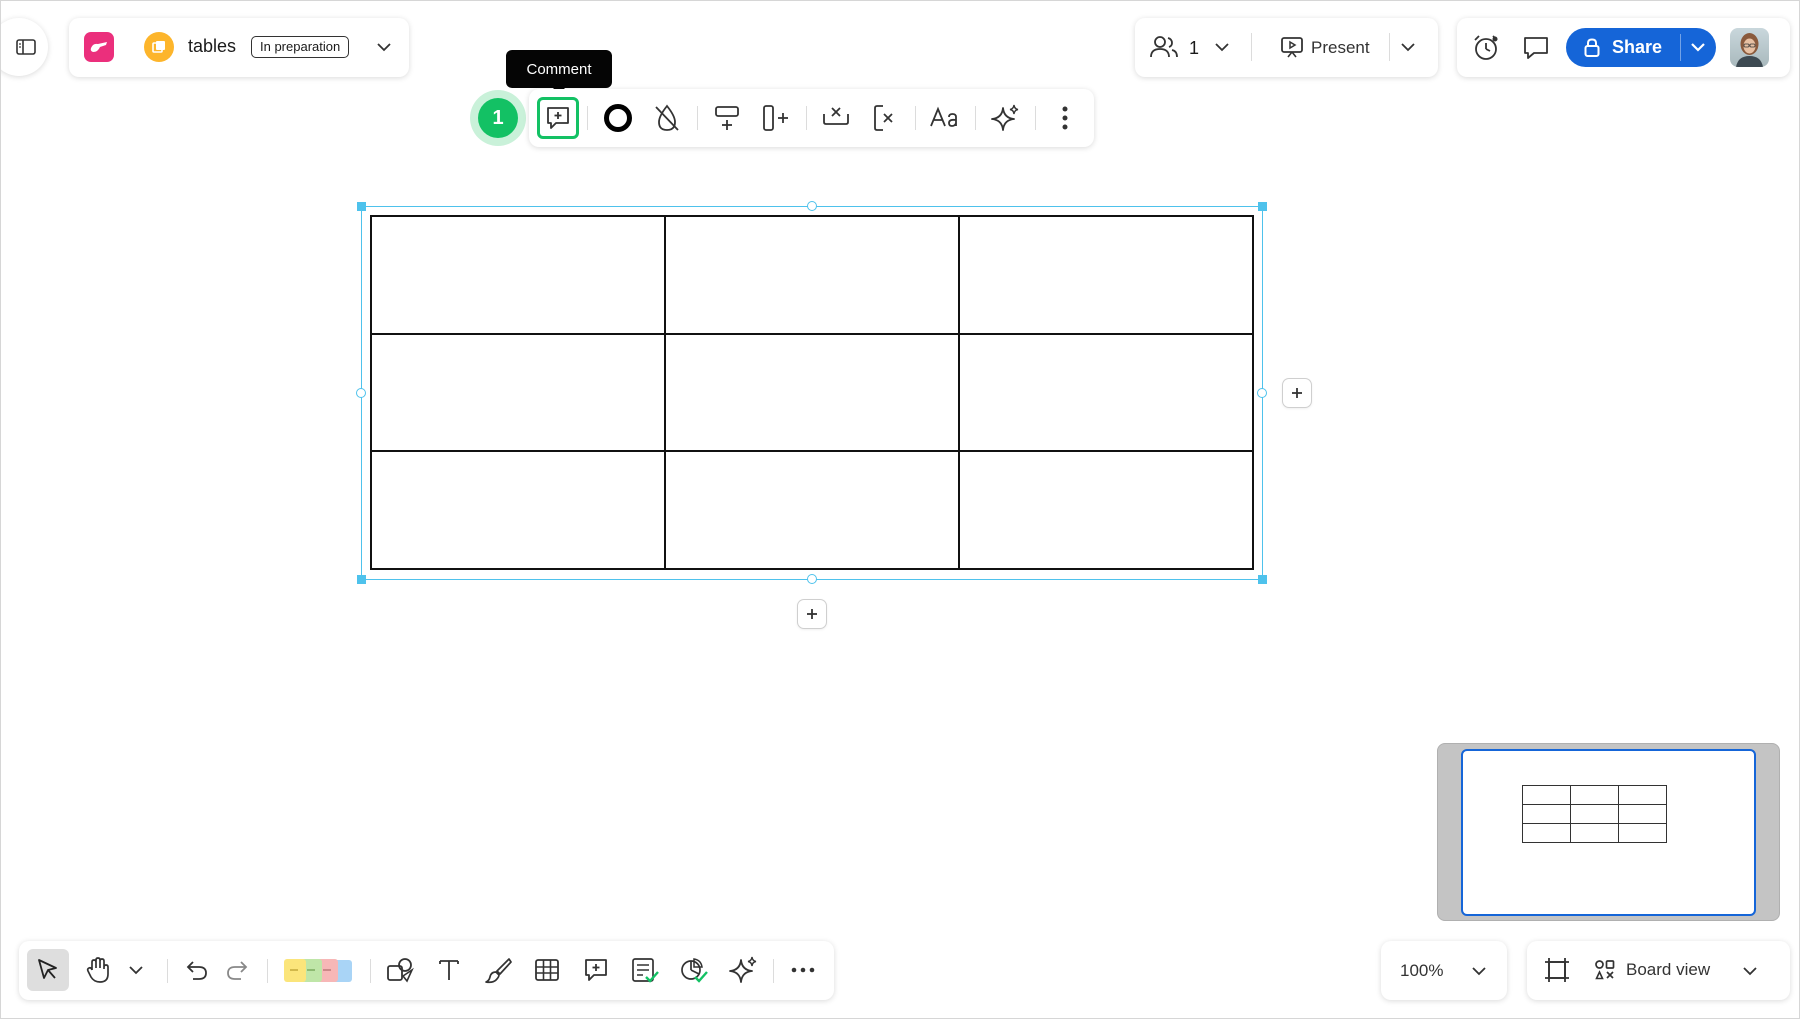 This screenshot has height=1019, width=1800. I want to click on board-header, so click(239, 47).